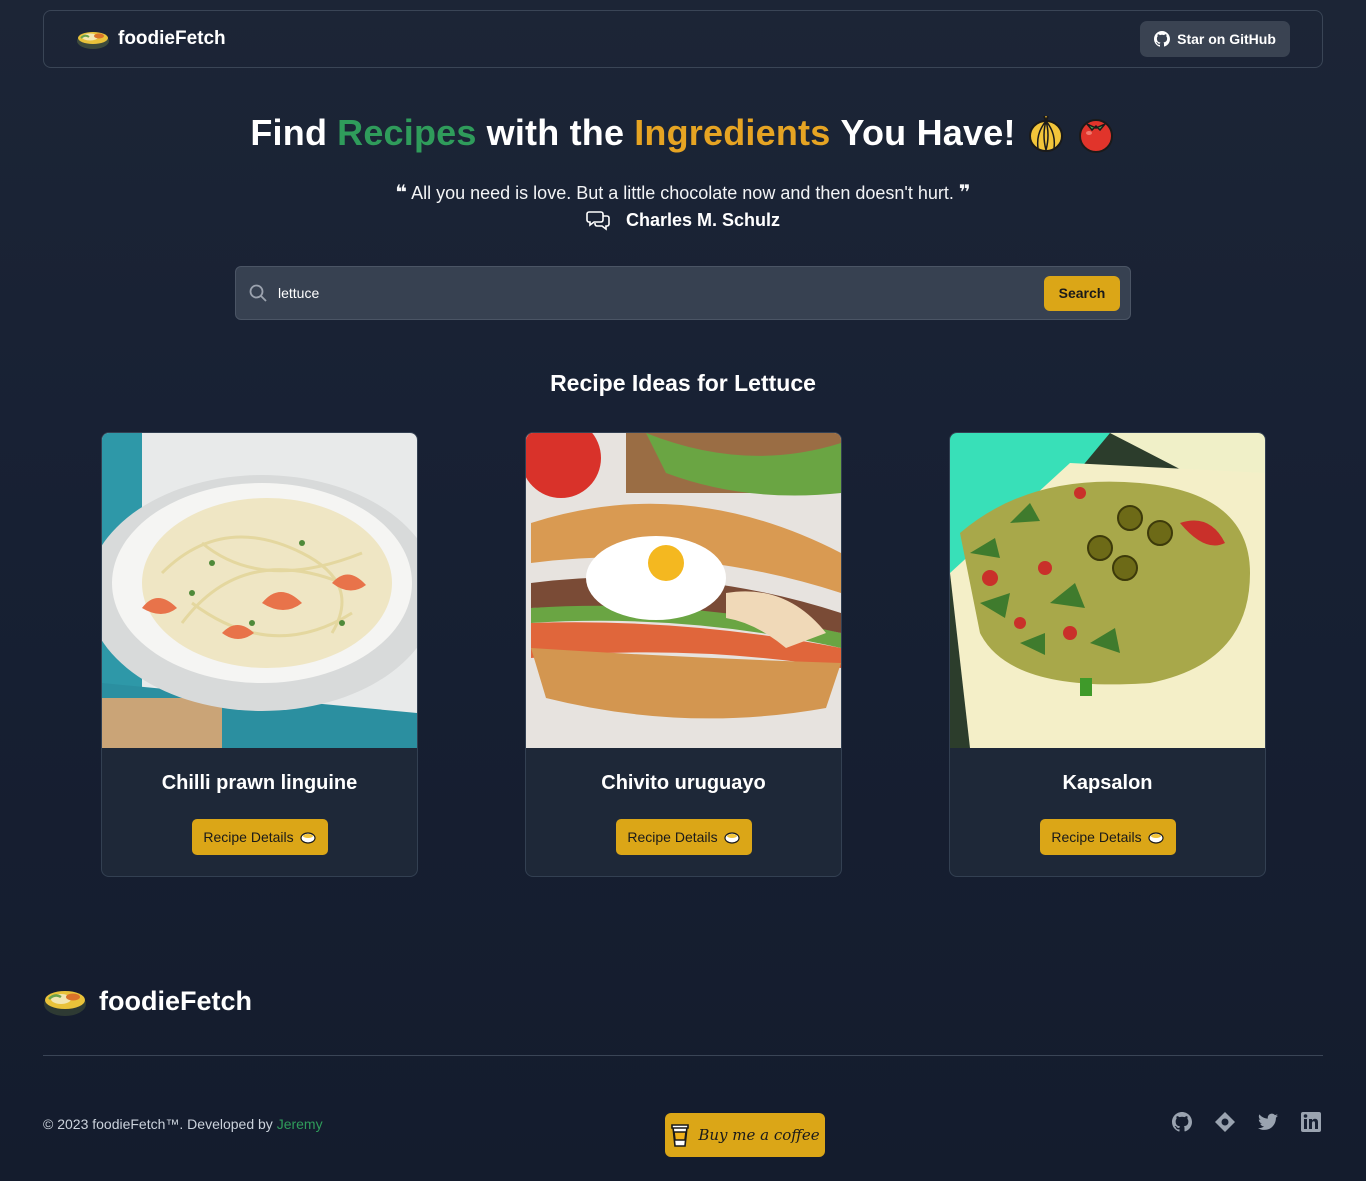 Image resolution: width=1366 pixels, height=1181 pixels. Describe the element at coordinates (1225, 1122) in the screenshot. I see `website-icon` at that location.